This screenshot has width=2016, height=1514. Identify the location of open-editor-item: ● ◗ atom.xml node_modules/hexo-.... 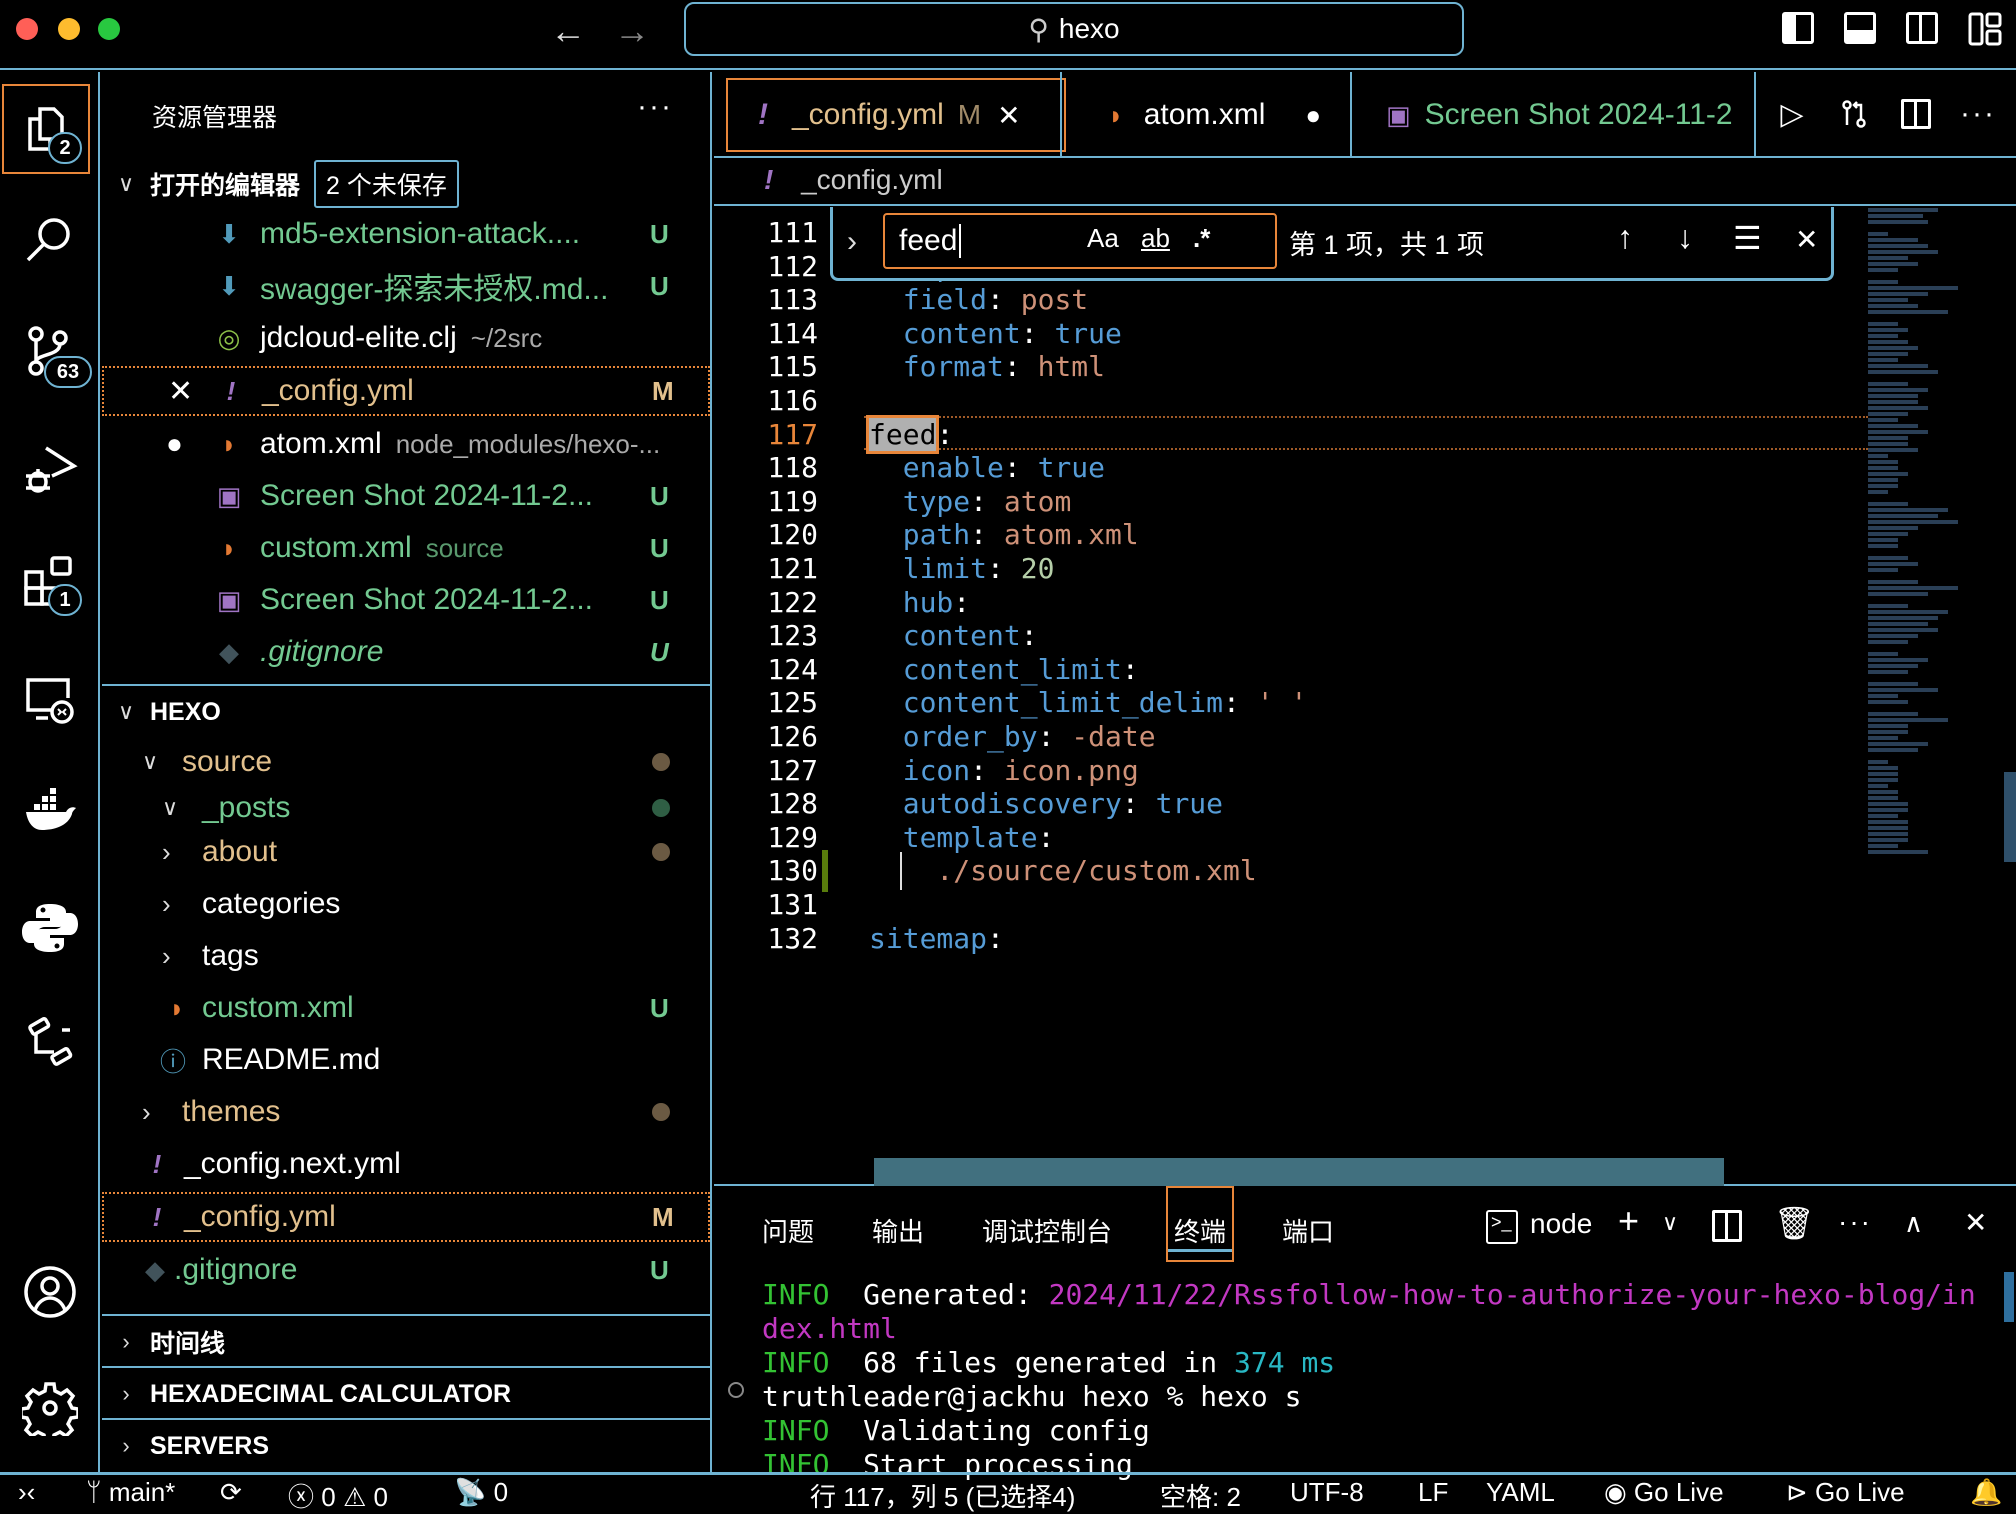
(406, 444).